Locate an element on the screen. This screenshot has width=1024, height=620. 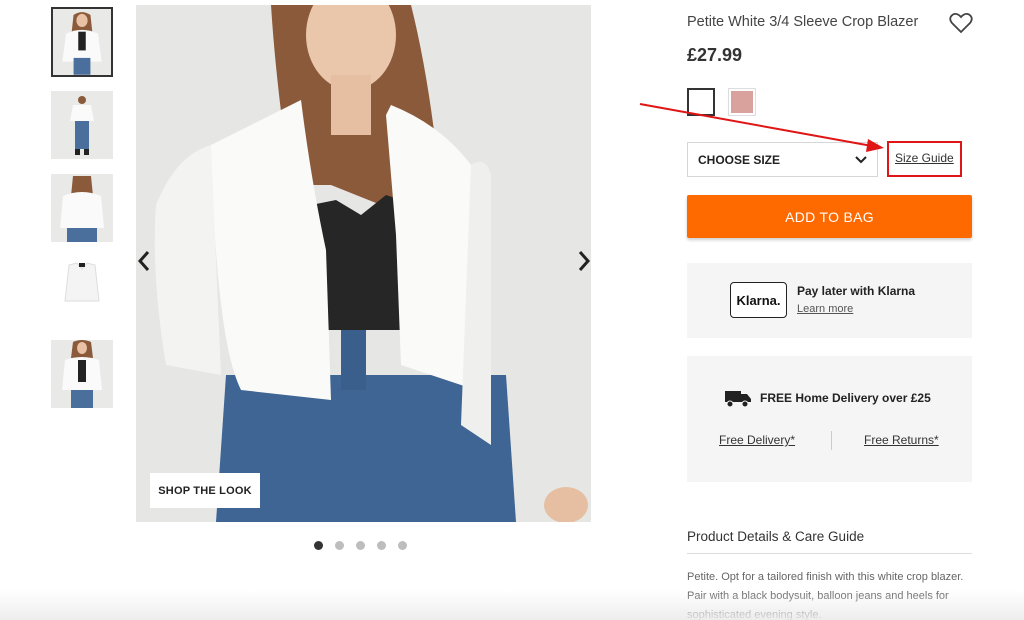
product-price: £27.99 is located at coordinates (715, 55).